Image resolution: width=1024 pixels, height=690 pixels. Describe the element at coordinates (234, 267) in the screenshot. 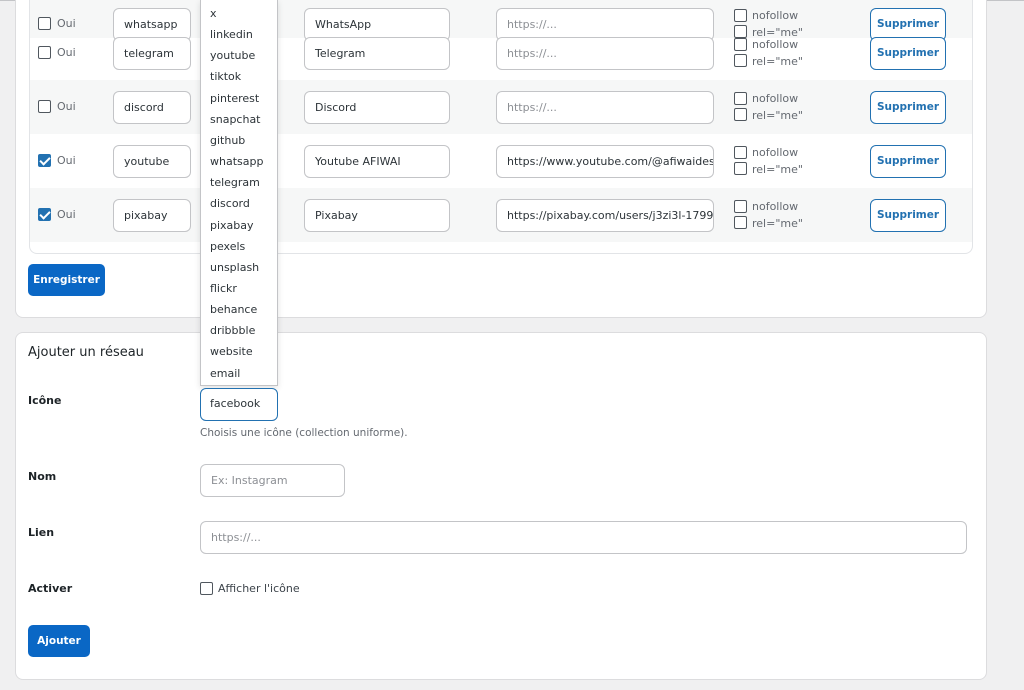

I see `dropdown-option: unsplash` at that location.